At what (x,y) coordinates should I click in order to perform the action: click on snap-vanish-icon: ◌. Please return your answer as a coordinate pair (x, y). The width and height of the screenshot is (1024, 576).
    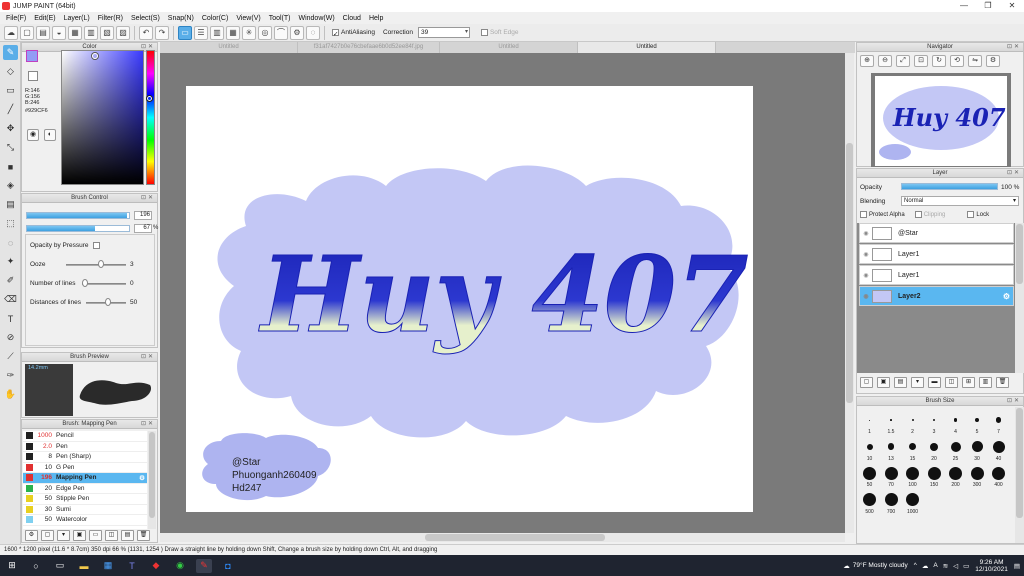
    Looking at the image, I should click on (313, 32).